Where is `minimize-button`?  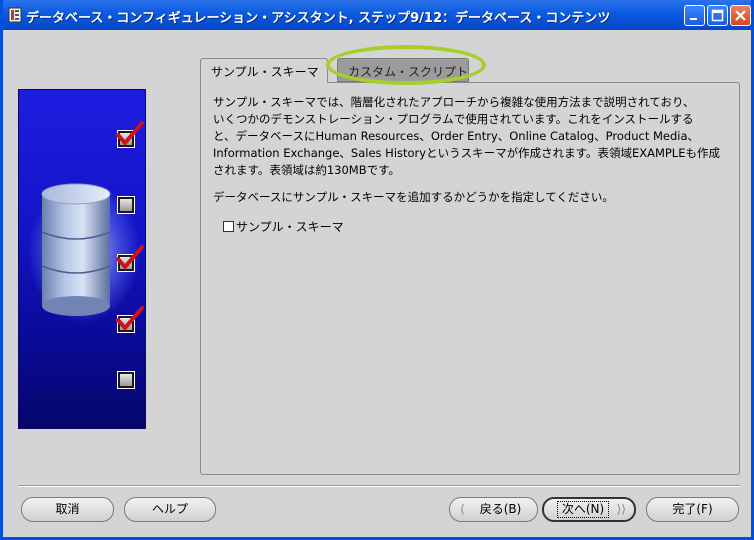
minimize-button is located at coordinates (694, 15).